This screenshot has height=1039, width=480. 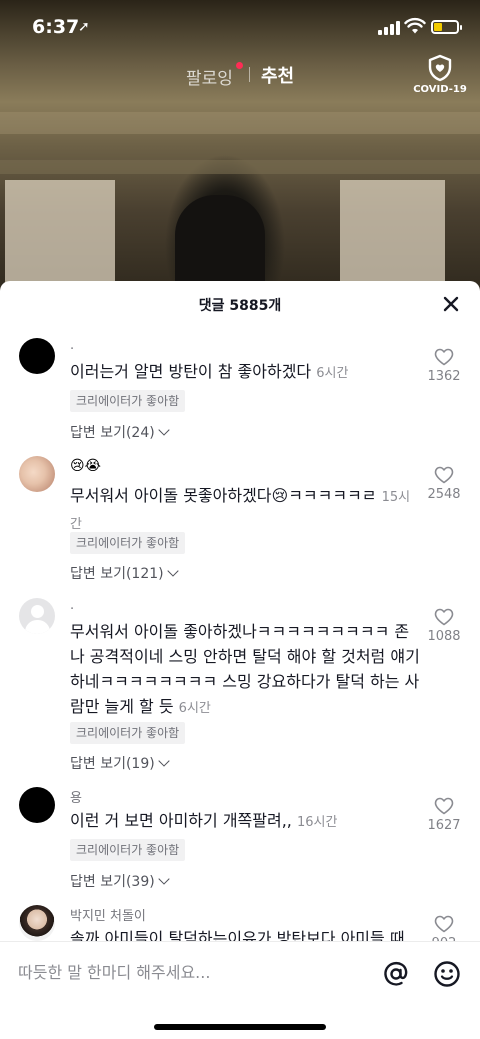 I want to click on comment-input-bar, so click(x=240, y=990).